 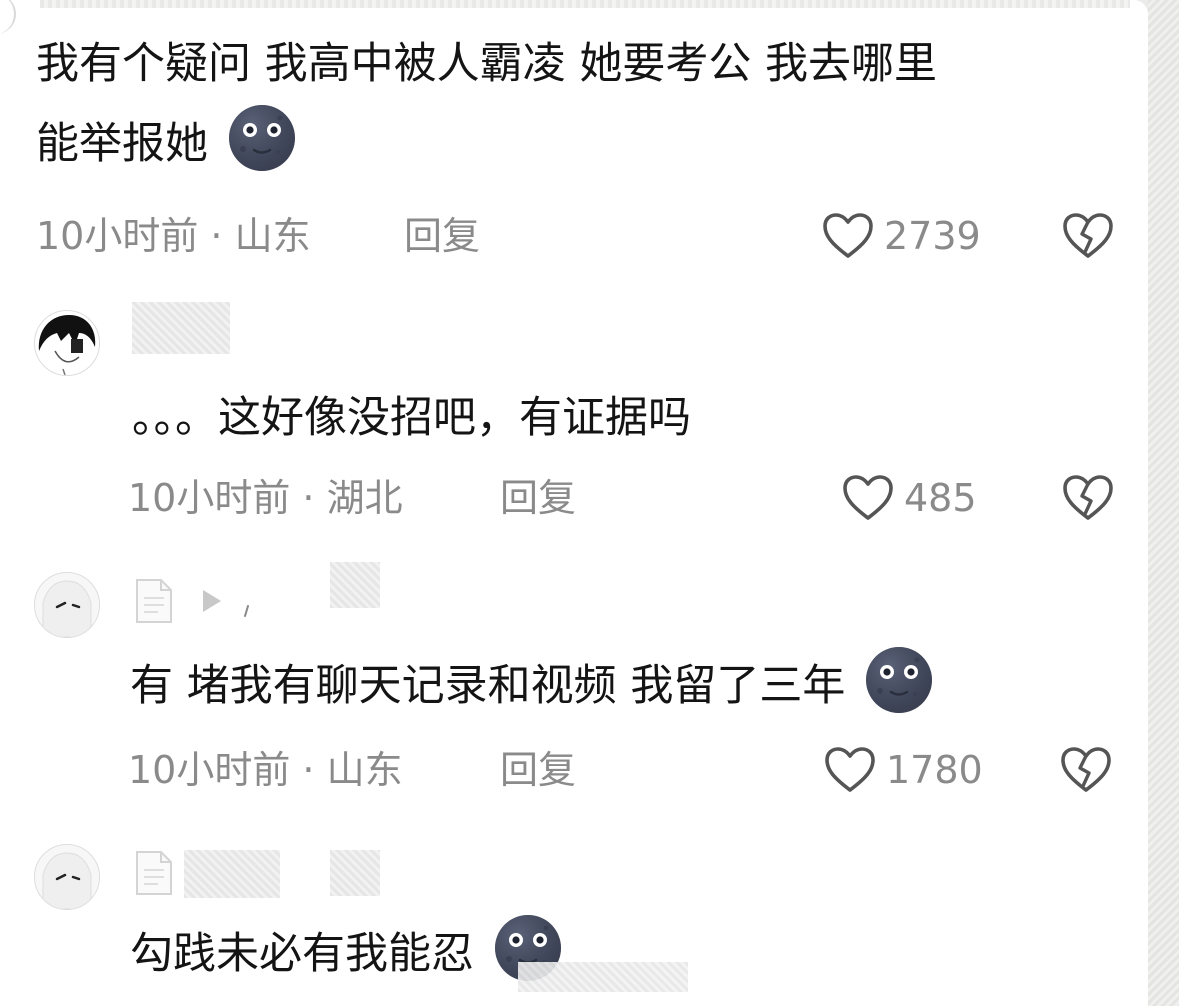 I want to click on background-edge, so click(x=1163, y=503).